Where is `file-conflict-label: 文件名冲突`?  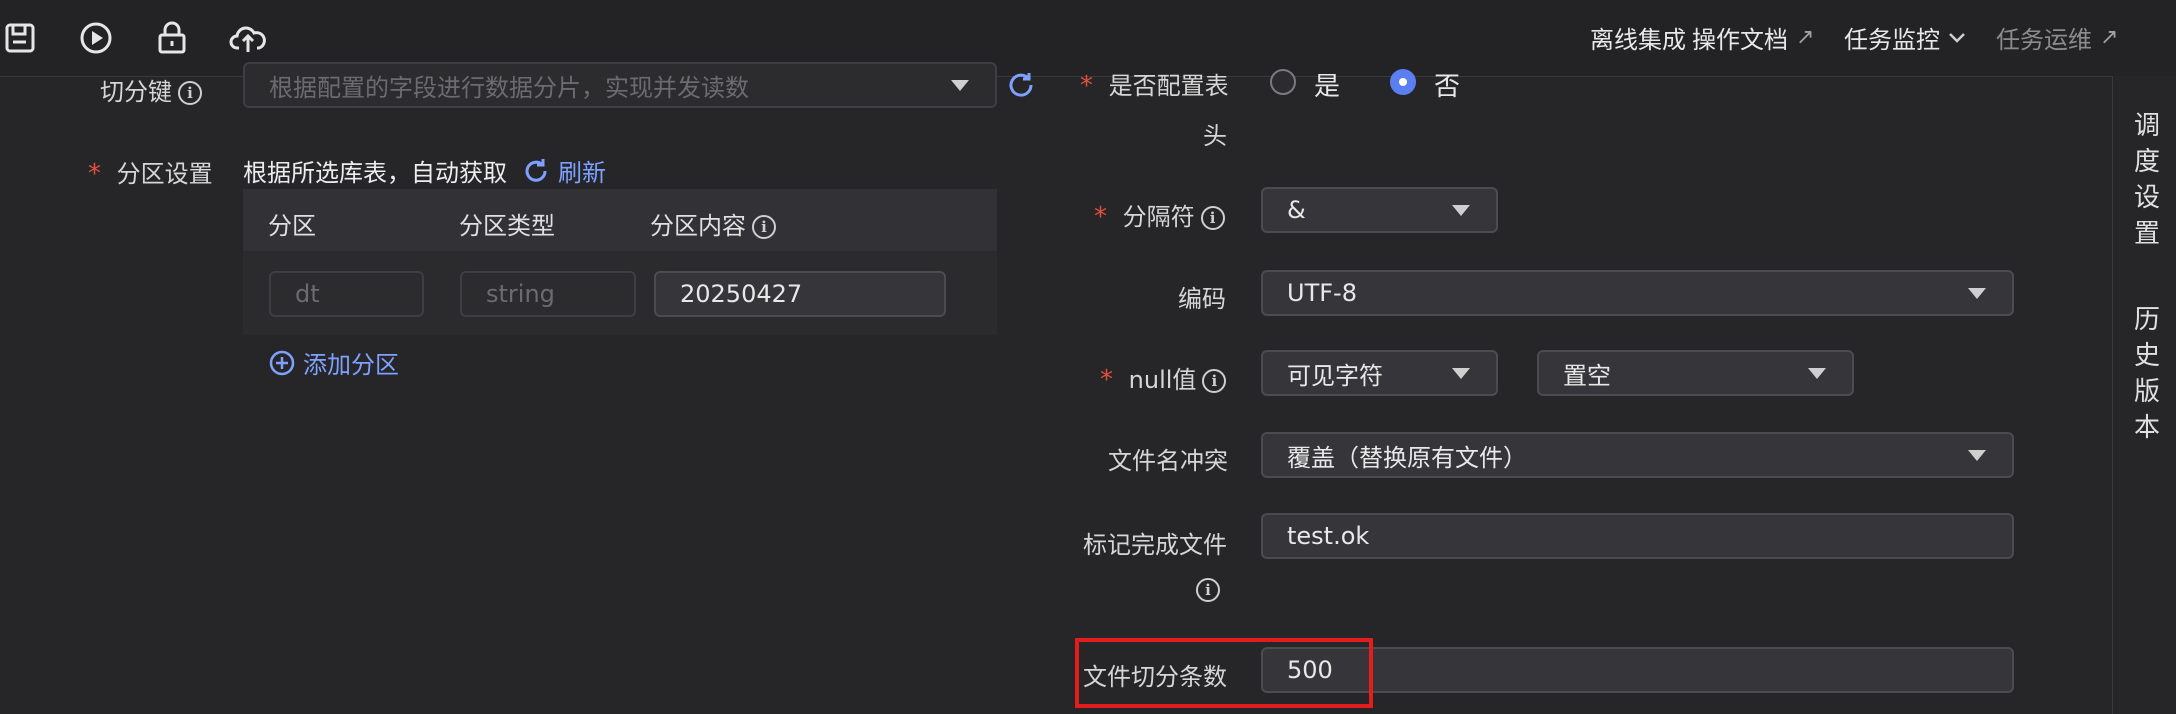
file-conflict-label: 文件名冲突 is located at coordinates (1168, 461).